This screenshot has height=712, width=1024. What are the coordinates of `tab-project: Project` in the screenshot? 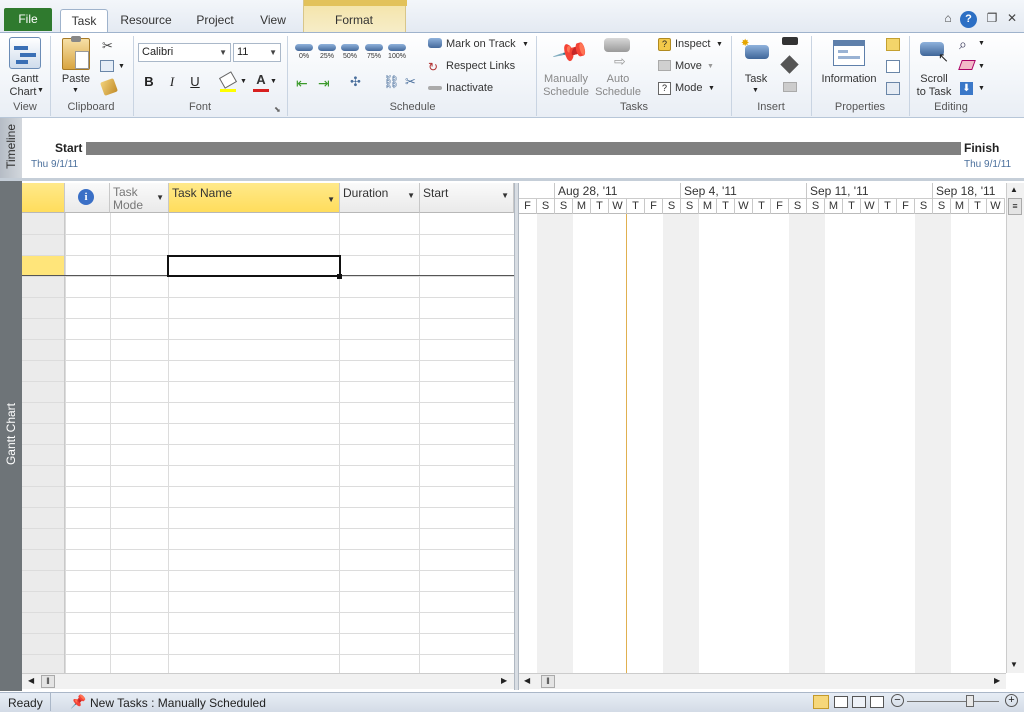 It's located at (215, 20).